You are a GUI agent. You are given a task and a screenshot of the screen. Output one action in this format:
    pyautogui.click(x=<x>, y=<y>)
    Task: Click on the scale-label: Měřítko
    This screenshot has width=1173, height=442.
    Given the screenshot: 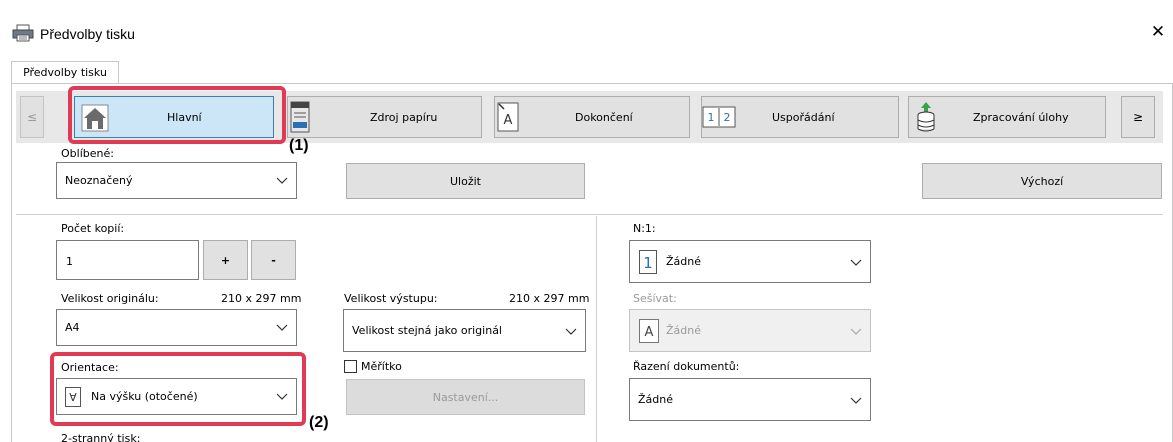 What is the action you would take?
    pyautogui.click(x=381, y=366)
    